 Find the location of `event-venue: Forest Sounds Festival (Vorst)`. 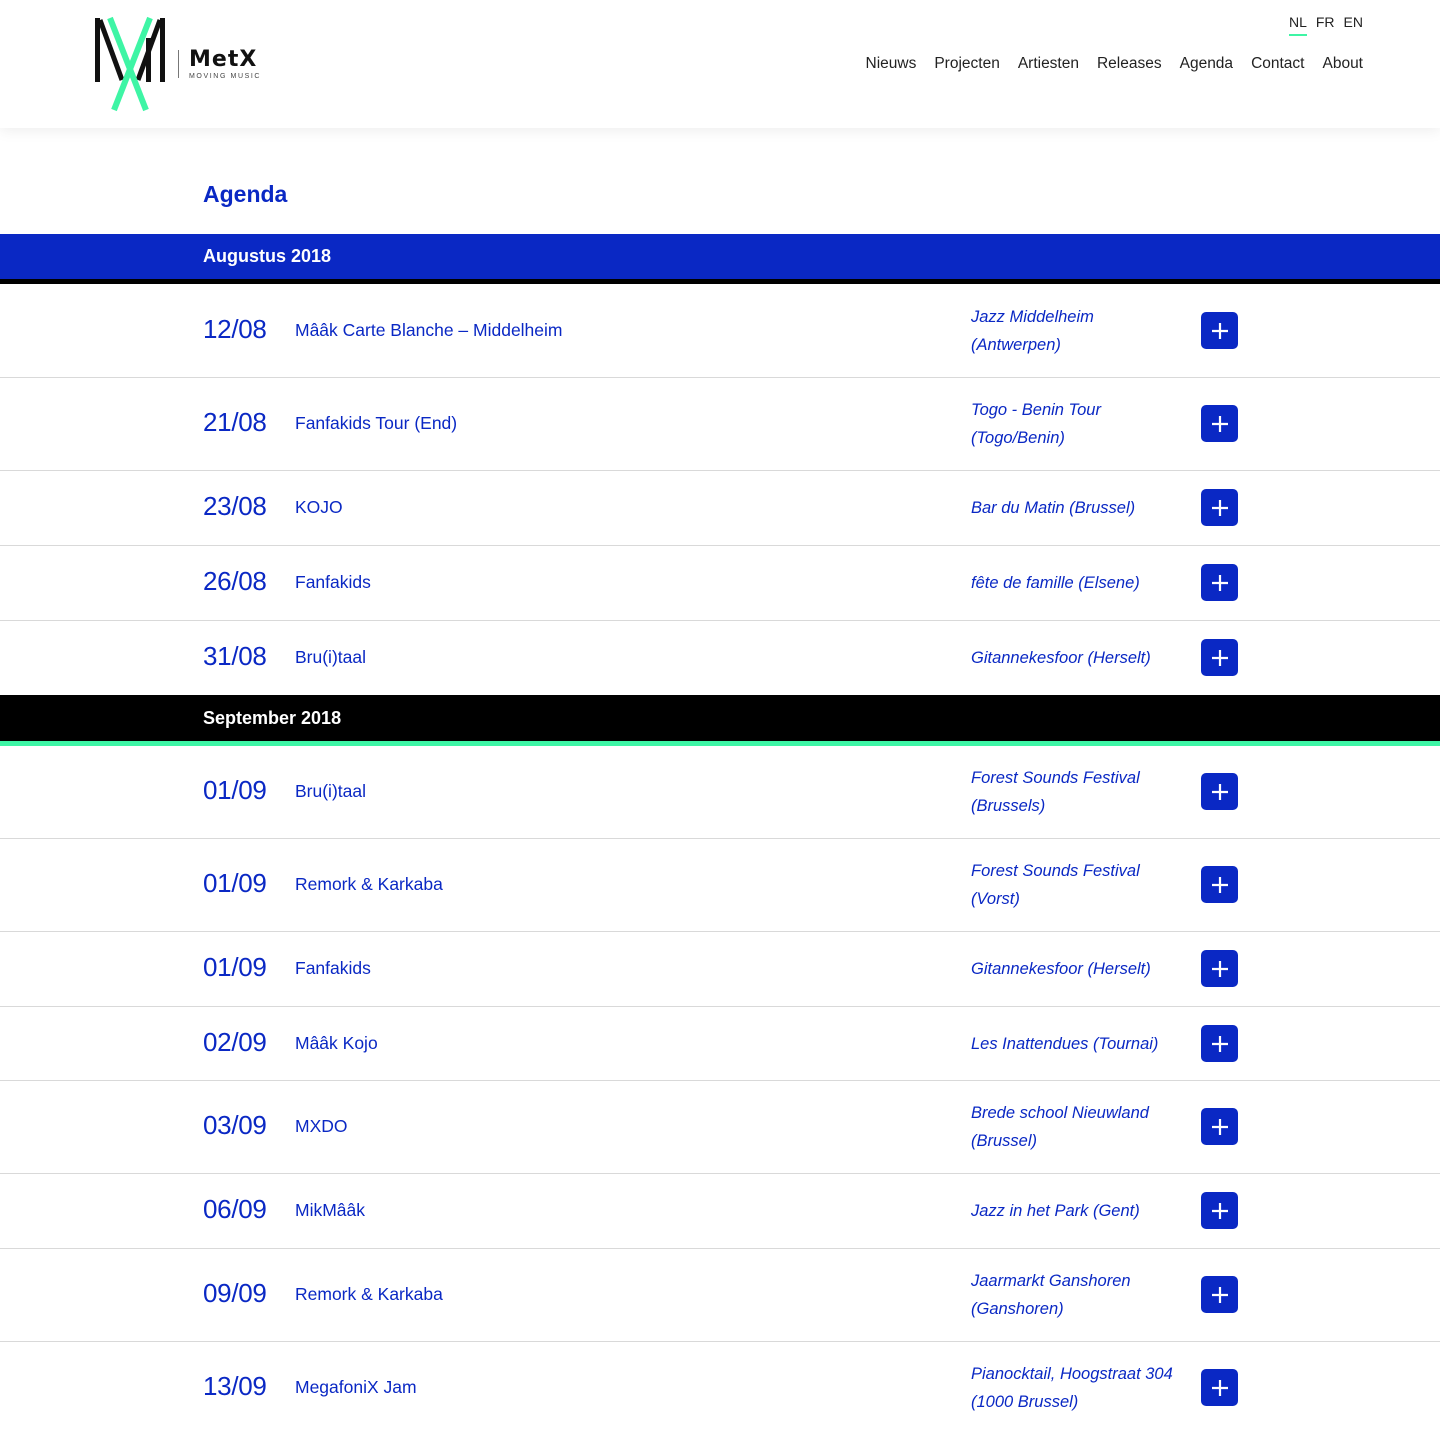

event-venue: Forest Sounds Festival (Vorst) is located at coordinates (1055, 885).